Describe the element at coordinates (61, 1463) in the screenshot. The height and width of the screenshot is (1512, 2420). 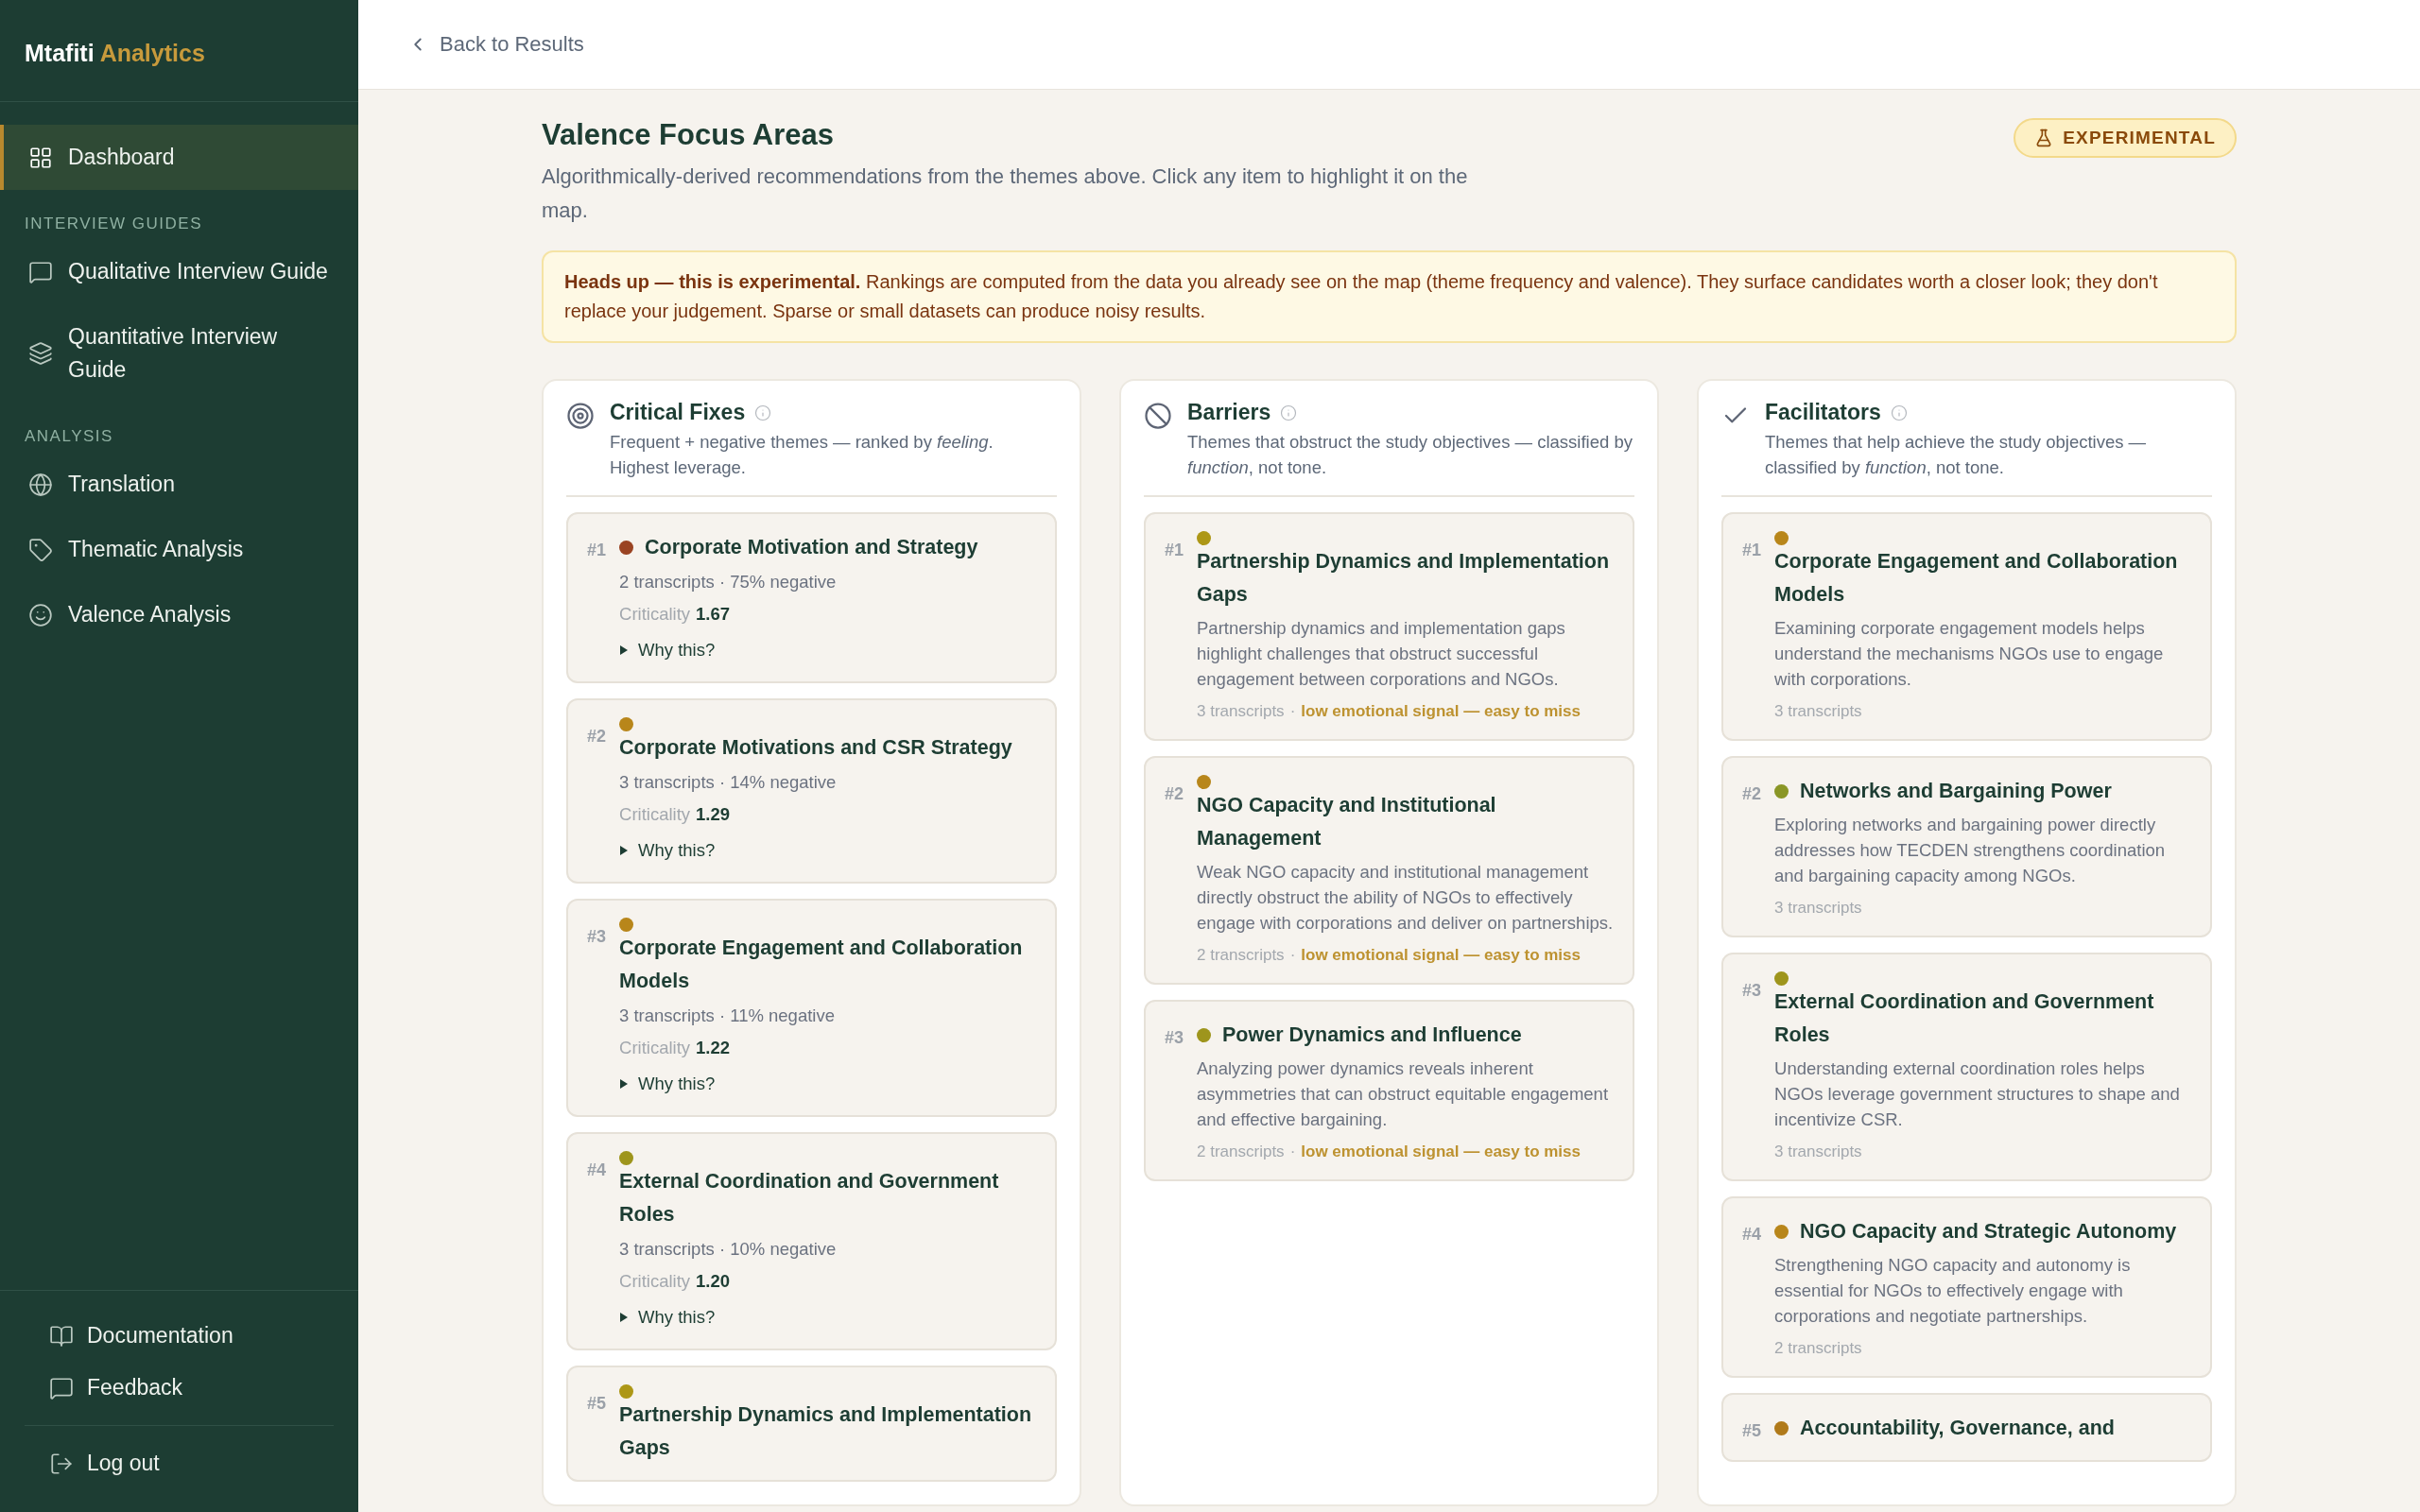
I see `logout-icon` at that location.